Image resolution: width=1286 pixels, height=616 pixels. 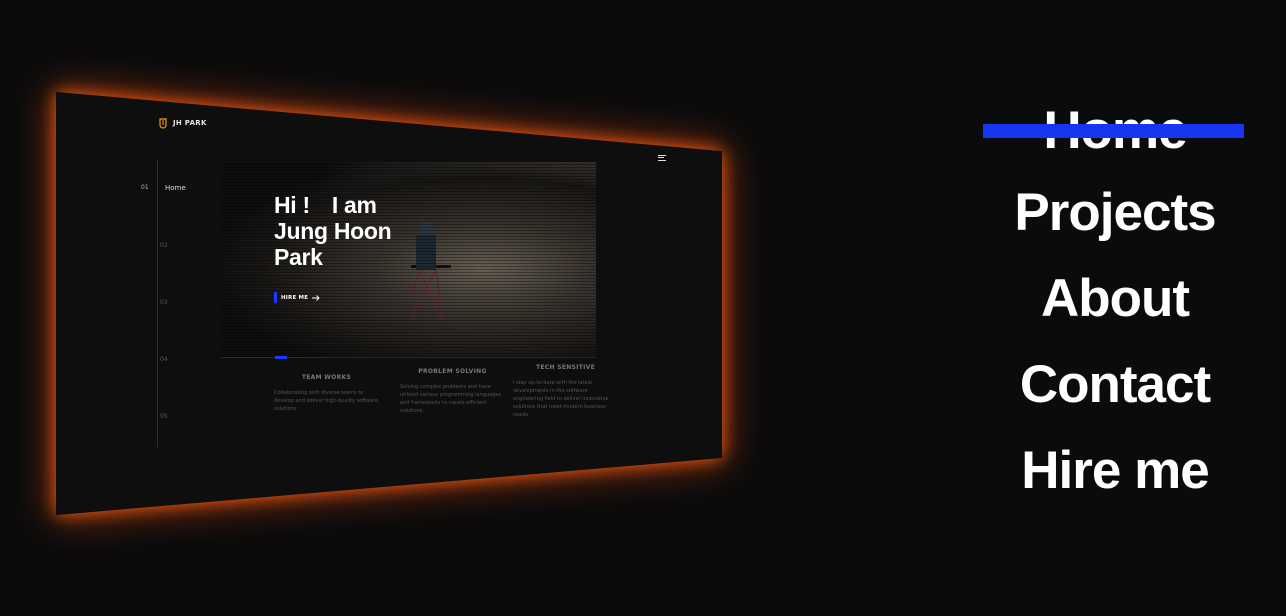 I want to click on nav-number-2: 02, so click(x=164, y=245).